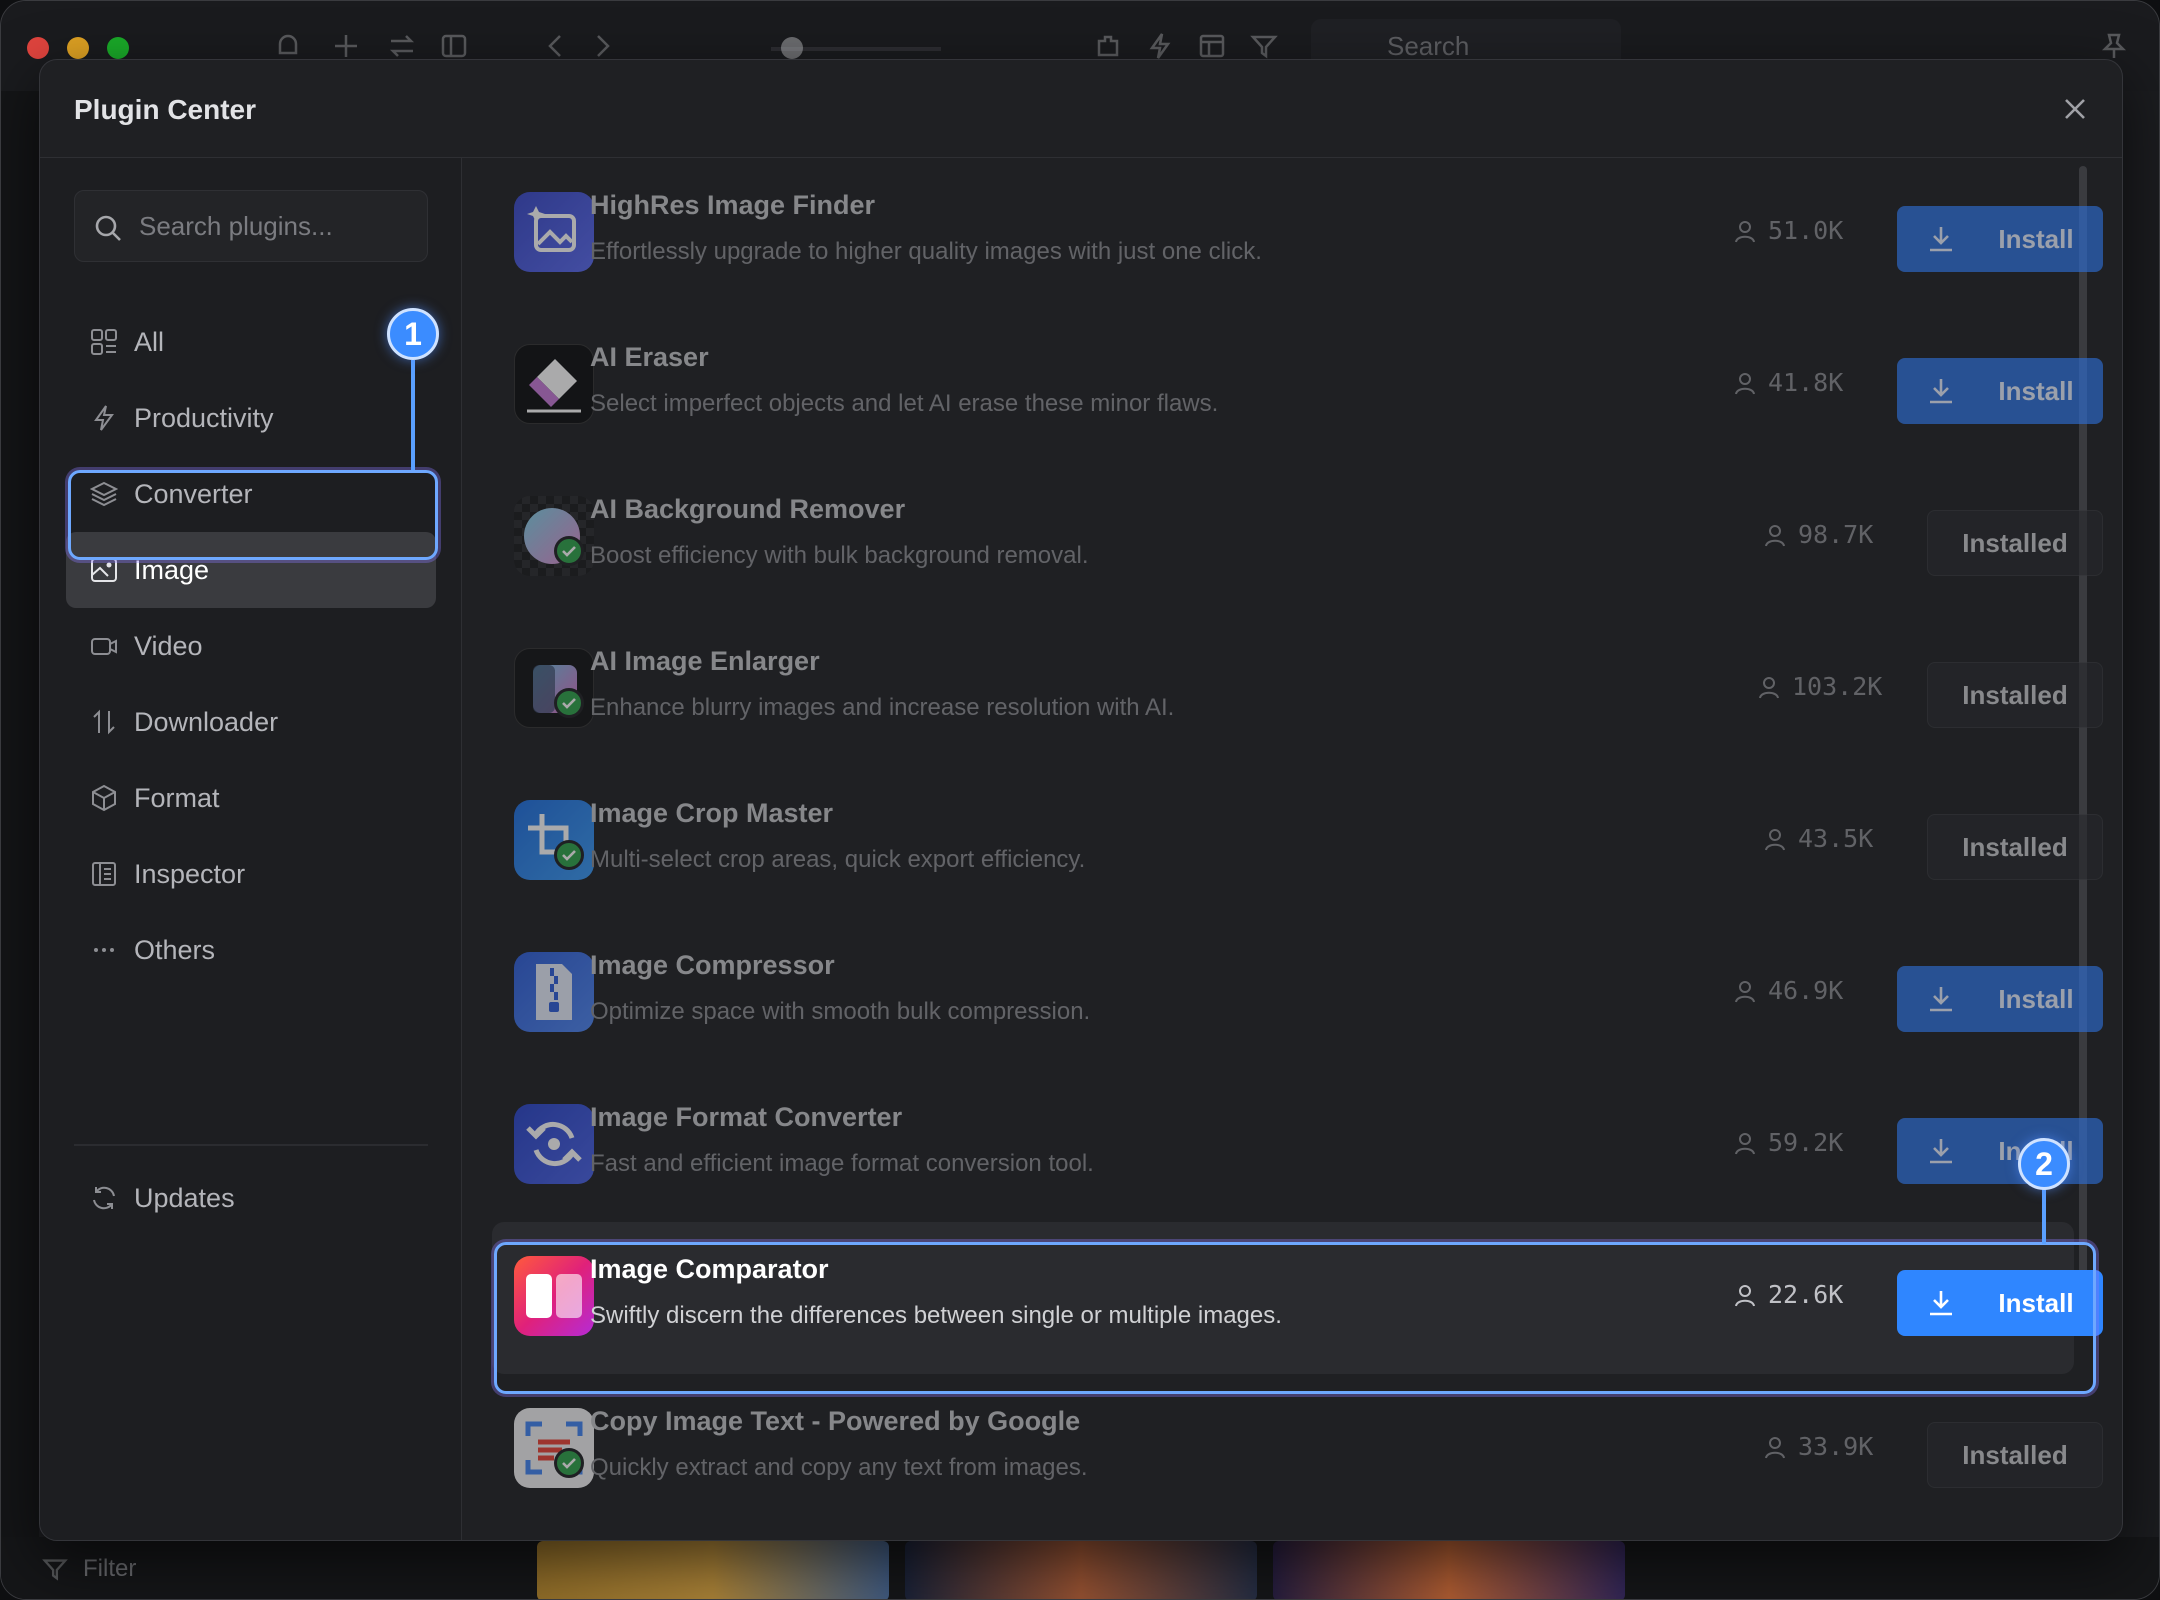  Describe the element at coordinates (792, 48) in the screenshot. I see `zoom-slider-handle` at that location.